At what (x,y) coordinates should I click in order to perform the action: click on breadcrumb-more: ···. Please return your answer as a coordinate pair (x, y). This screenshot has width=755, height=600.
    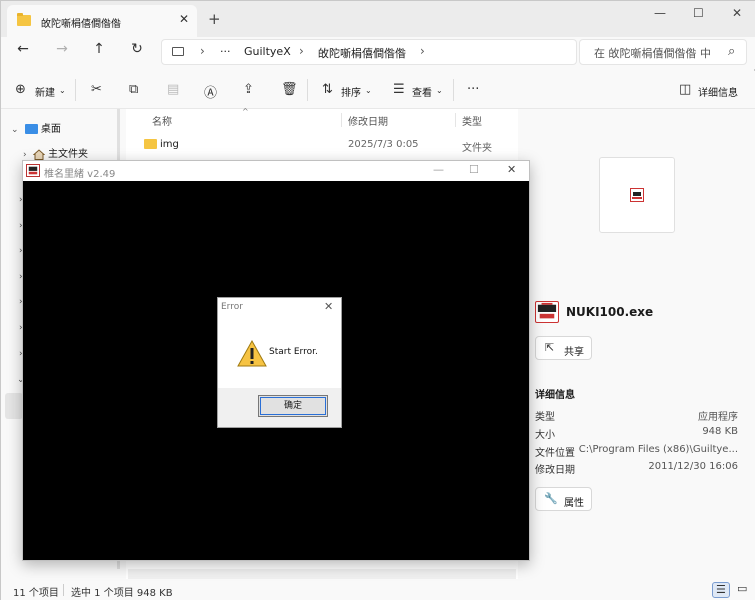
    Looking at the image, I should click on (225, 51).